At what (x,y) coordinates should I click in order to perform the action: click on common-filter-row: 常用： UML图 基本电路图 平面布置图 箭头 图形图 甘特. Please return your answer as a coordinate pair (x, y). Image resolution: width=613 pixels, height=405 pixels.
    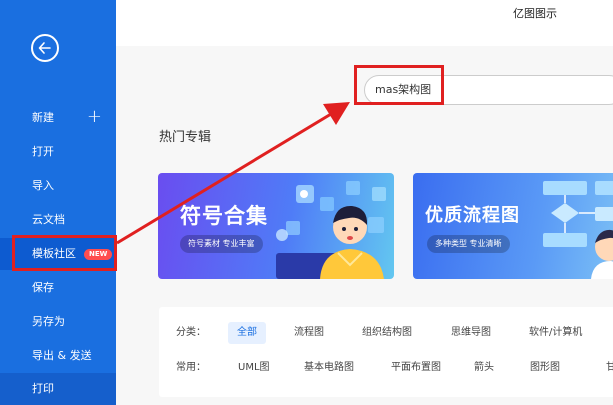
    Looking at the image, I should click on (394, 368).